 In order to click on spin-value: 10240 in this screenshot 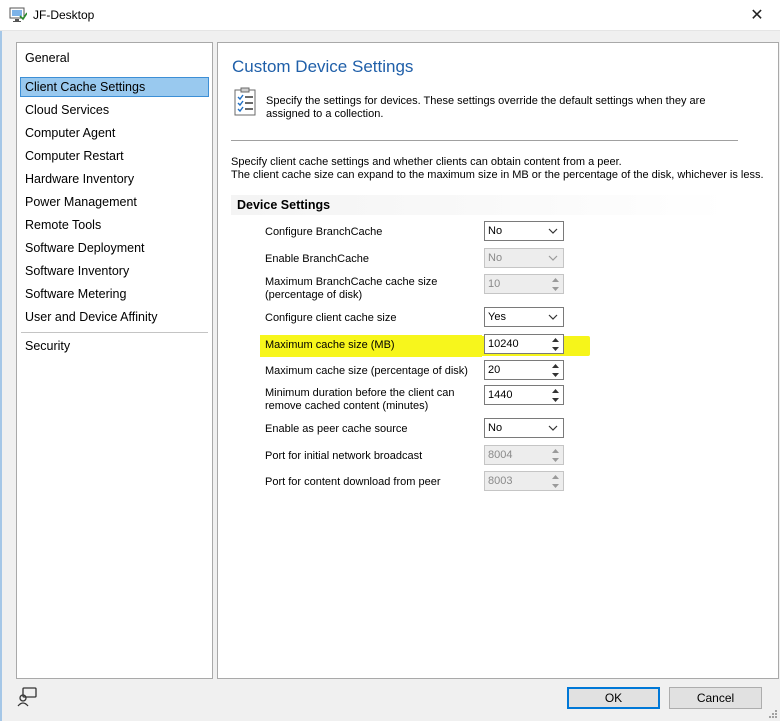, I will do `click(503, 344)`.